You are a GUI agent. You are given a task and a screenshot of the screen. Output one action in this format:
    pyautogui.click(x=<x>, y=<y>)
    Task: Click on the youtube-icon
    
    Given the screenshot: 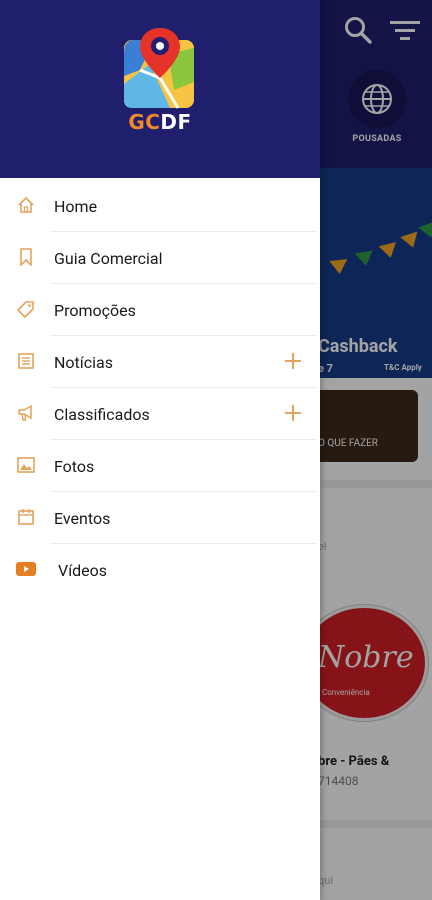 What is the action you would take?
    pyautogui.click(x=26, y=569)
    